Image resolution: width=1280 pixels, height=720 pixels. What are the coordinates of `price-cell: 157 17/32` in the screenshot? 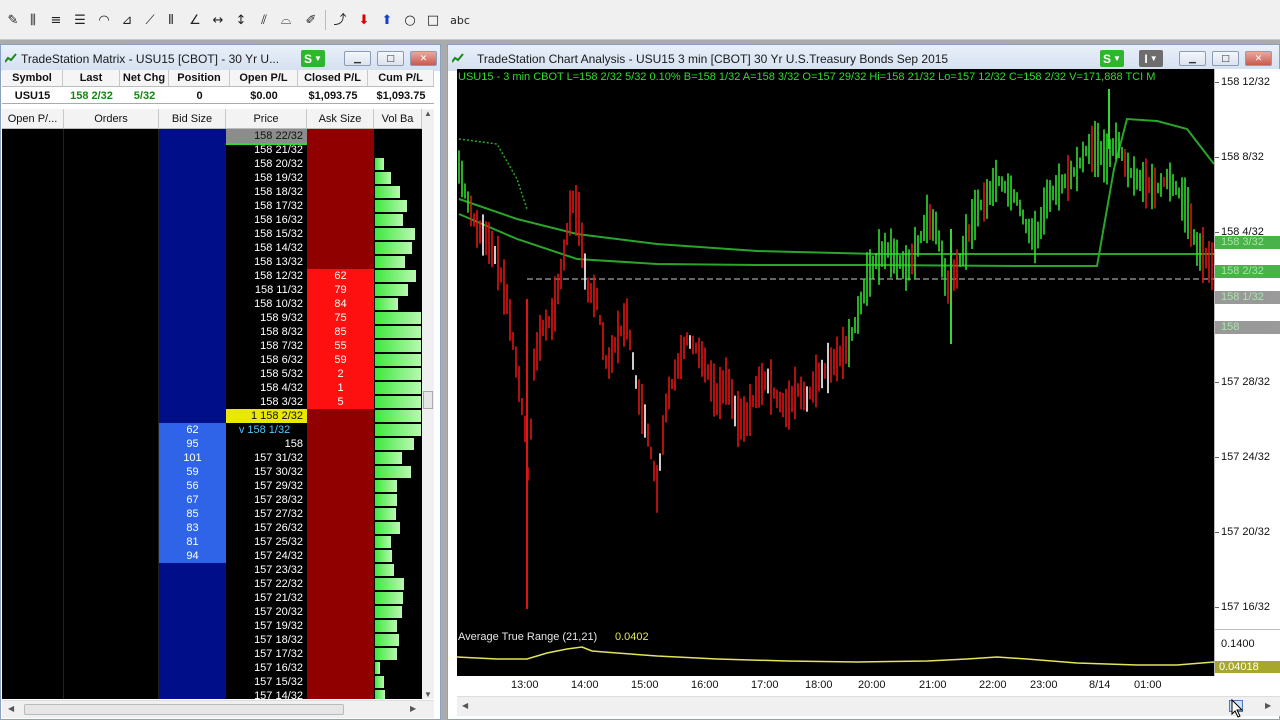 It's located at (266, 654).